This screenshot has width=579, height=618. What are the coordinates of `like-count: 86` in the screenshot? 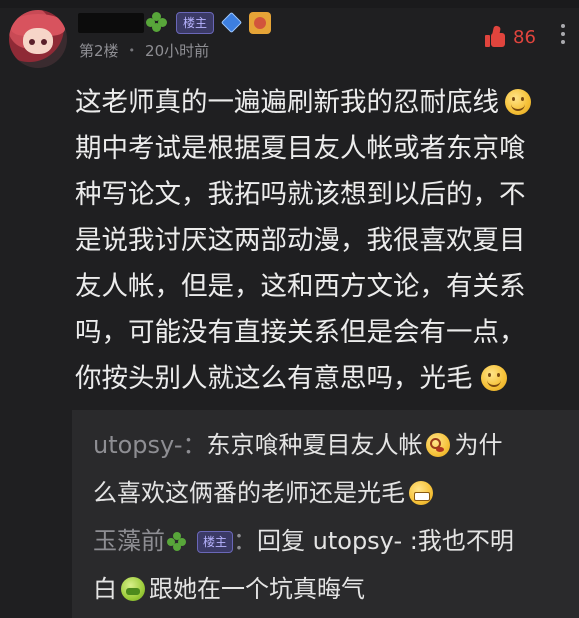 It's located at (524, 37).